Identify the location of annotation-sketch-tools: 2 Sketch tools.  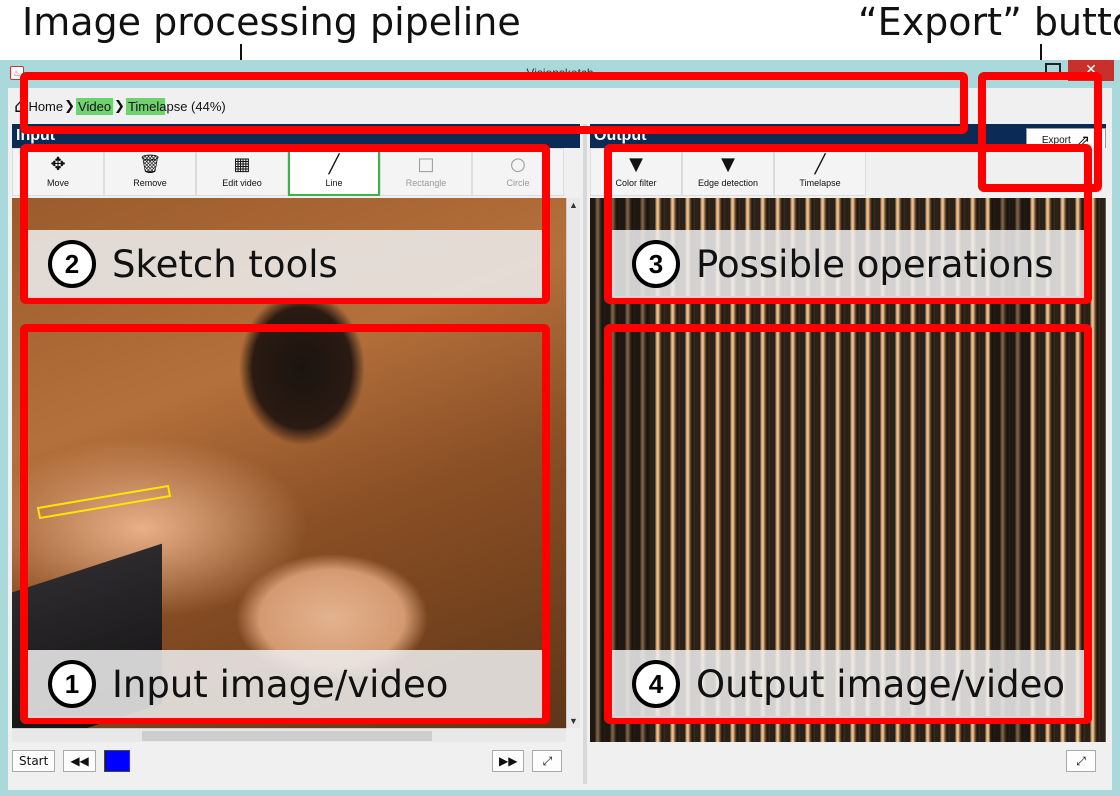
(285, 264).